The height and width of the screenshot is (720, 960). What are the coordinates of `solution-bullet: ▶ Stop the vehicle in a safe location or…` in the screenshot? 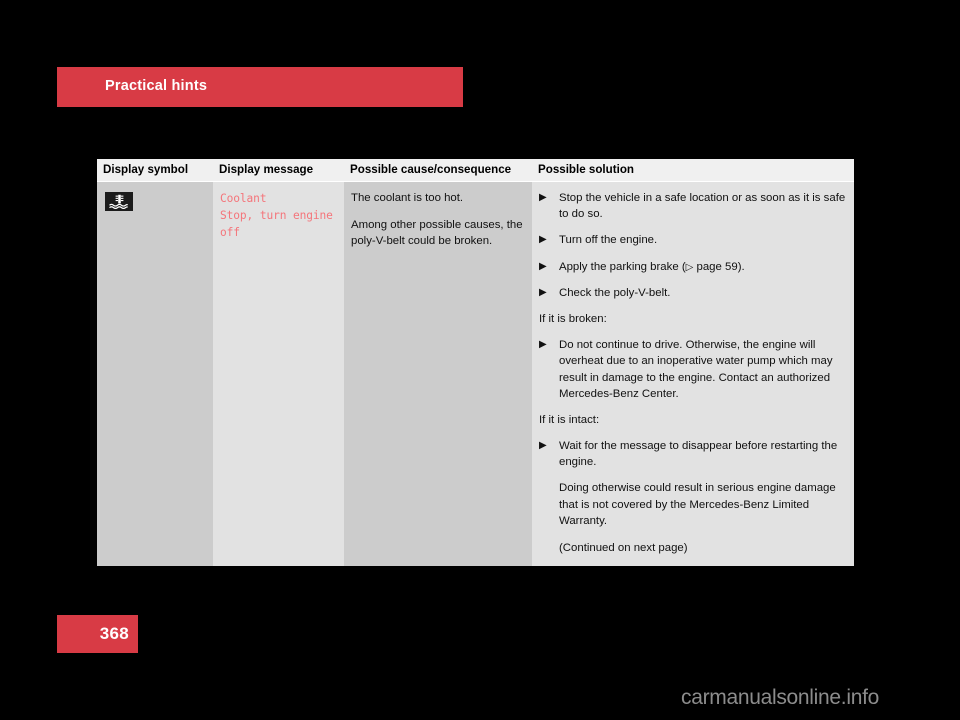 It's located at (693, 206).